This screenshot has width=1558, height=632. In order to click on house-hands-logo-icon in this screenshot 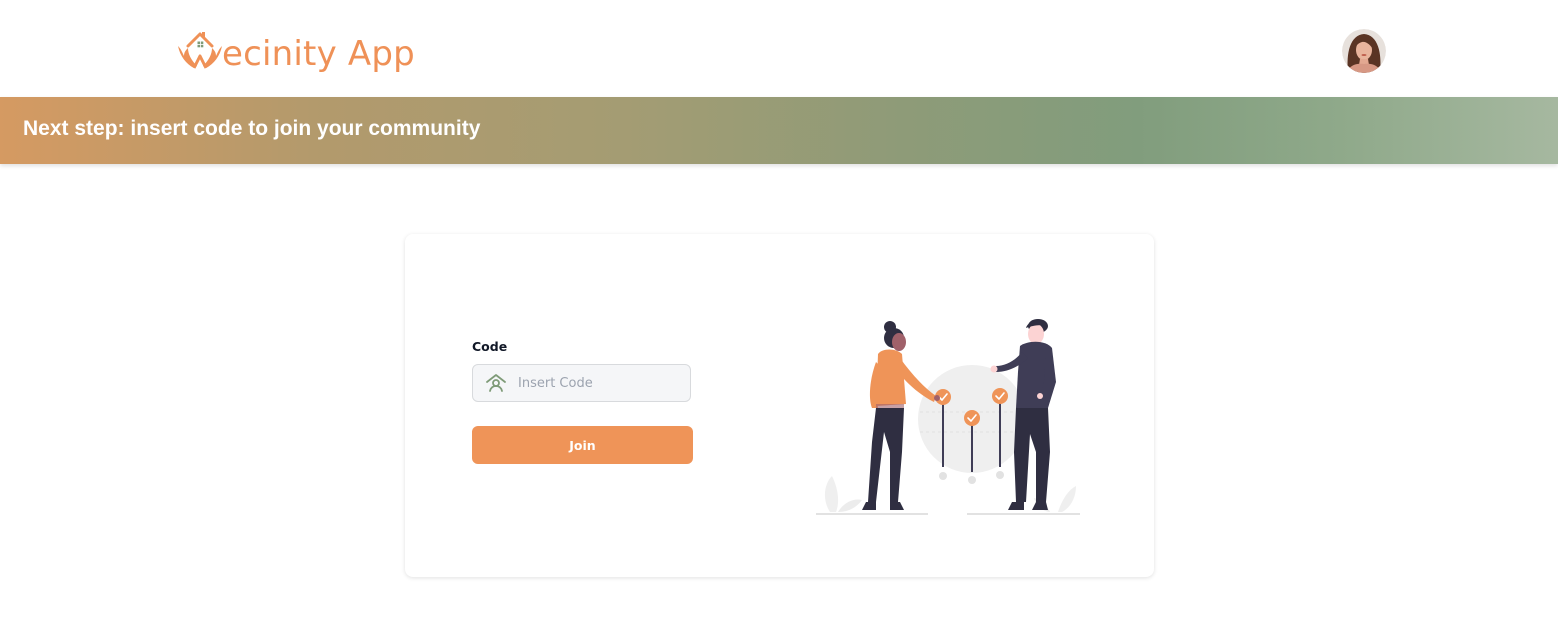, I will do `click(200, 50)`.